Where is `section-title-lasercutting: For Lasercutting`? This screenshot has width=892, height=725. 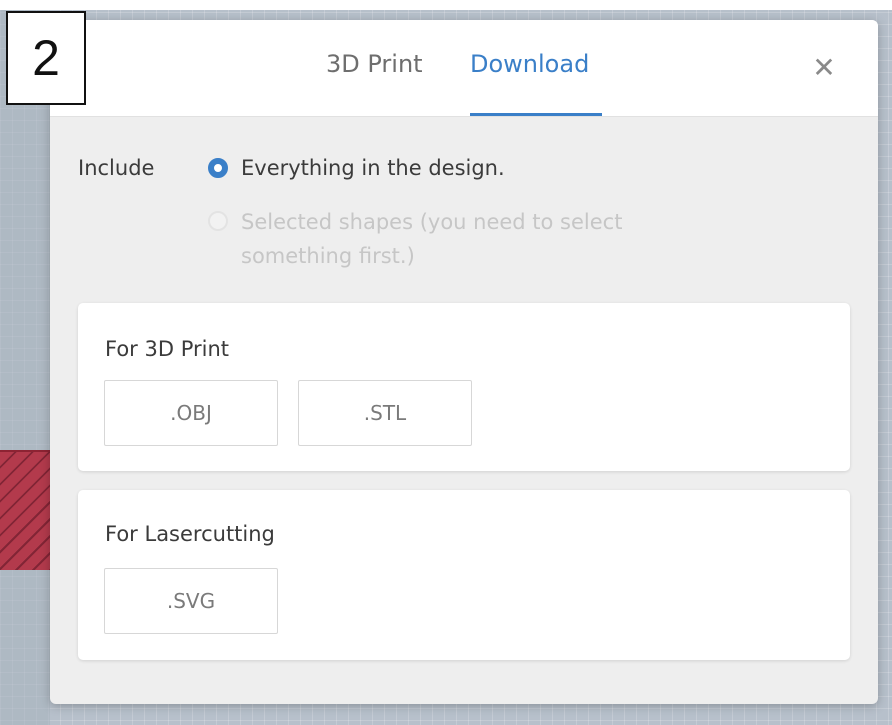 section-title-lasercutting: For Lasercutting is located at coordinates (190, 534).